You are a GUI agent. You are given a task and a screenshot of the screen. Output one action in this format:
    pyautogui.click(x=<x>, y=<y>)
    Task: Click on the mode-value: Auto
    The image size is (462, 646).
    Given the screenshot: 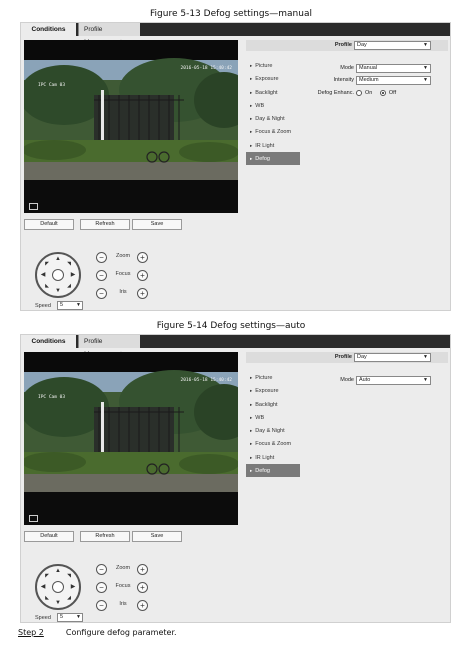 What is the action you would take?
    pyautogui.click(x=365, y=380)
    